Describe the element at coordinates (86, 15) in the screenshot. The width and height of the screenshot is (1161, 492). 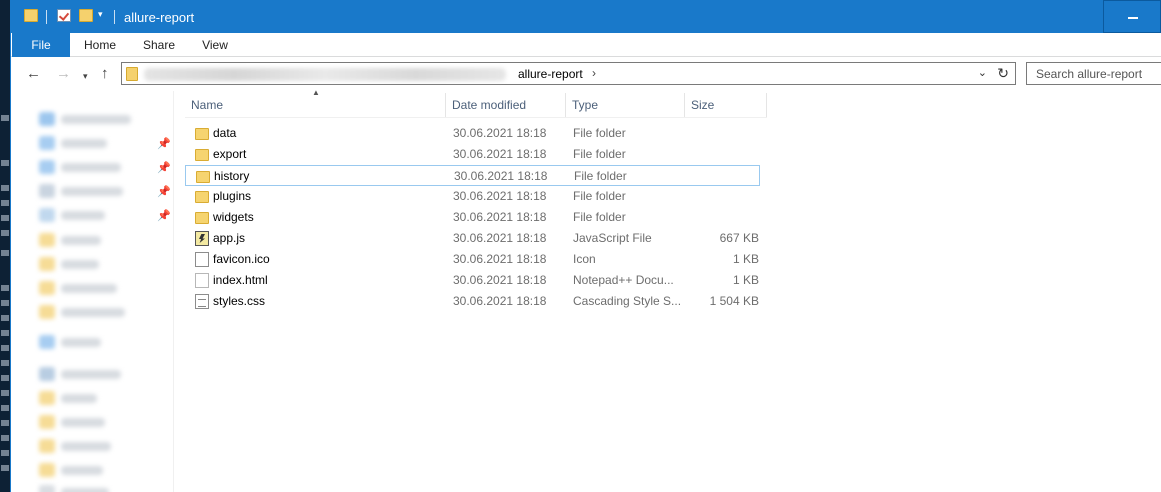
I see `new-folder-icon` at that location.